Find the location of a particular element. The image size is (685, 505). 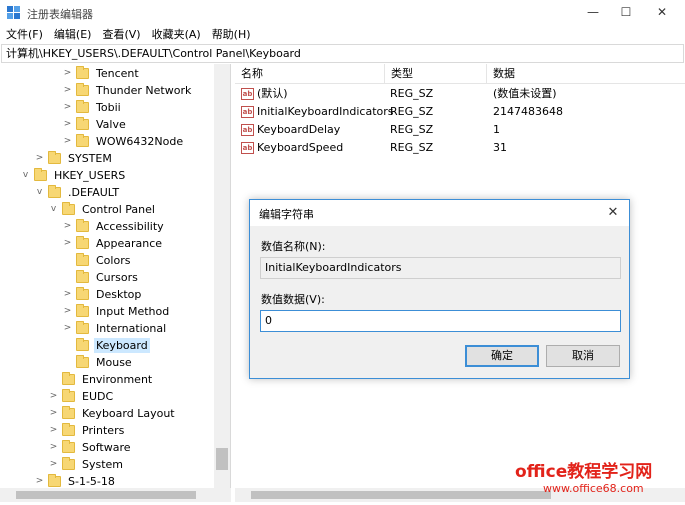

tree-item-accessibility: > Accessibility is located at coordinates (114, 226).